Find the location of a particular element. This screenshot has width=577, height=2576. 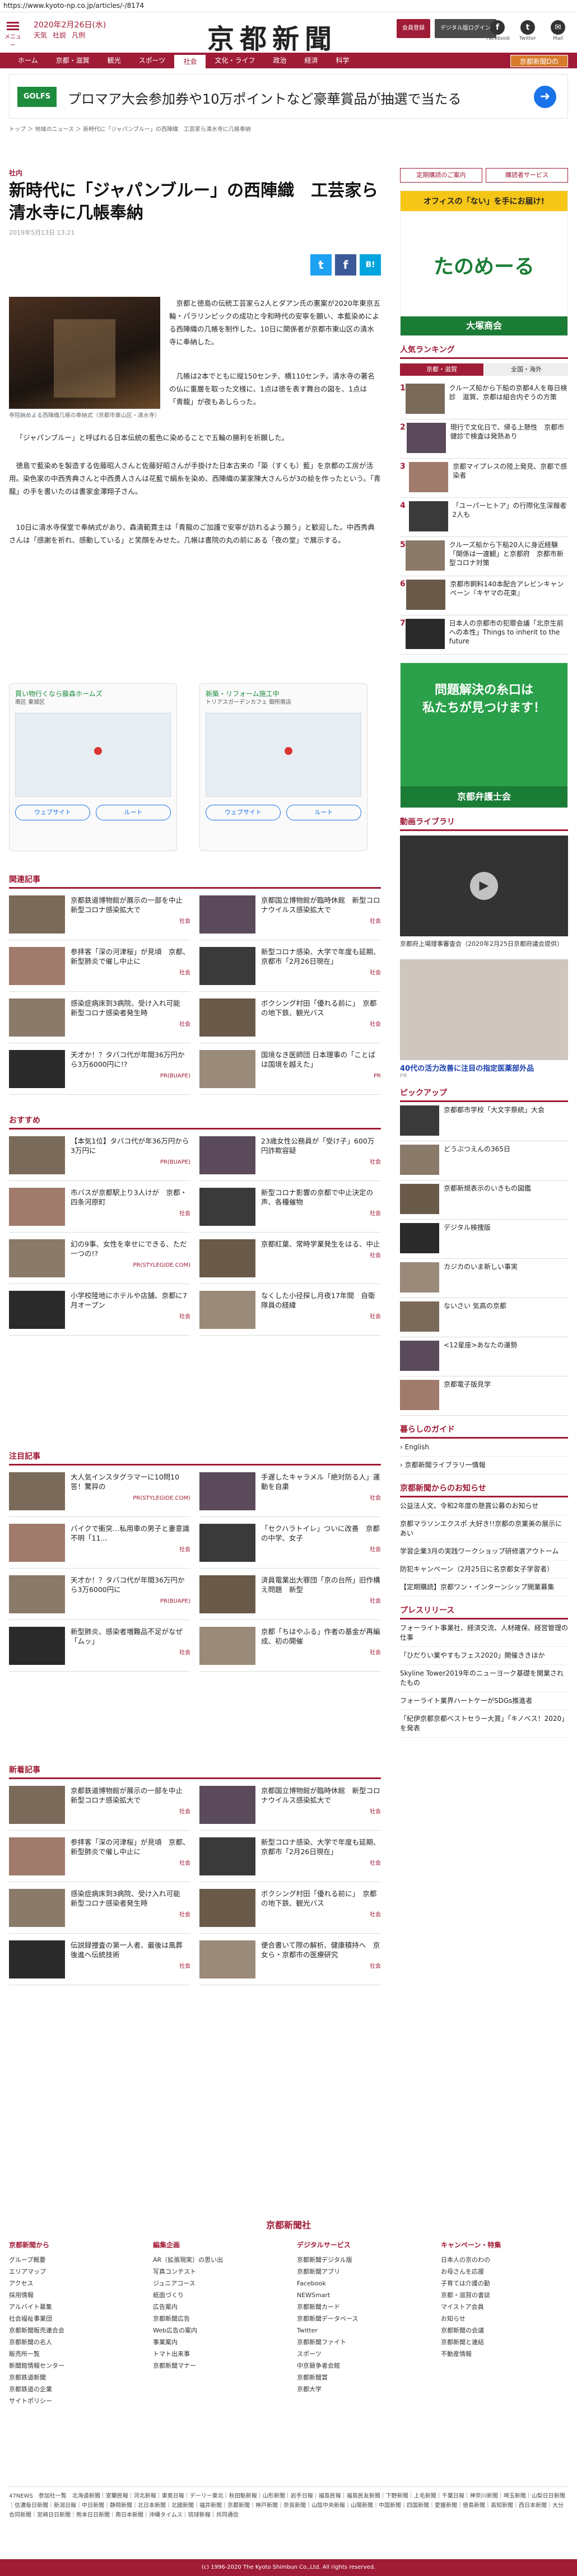

ranking-item: 4 「ユーパーヒトア」の行際化生深報者 2人も is located at coordinates (484, 518).